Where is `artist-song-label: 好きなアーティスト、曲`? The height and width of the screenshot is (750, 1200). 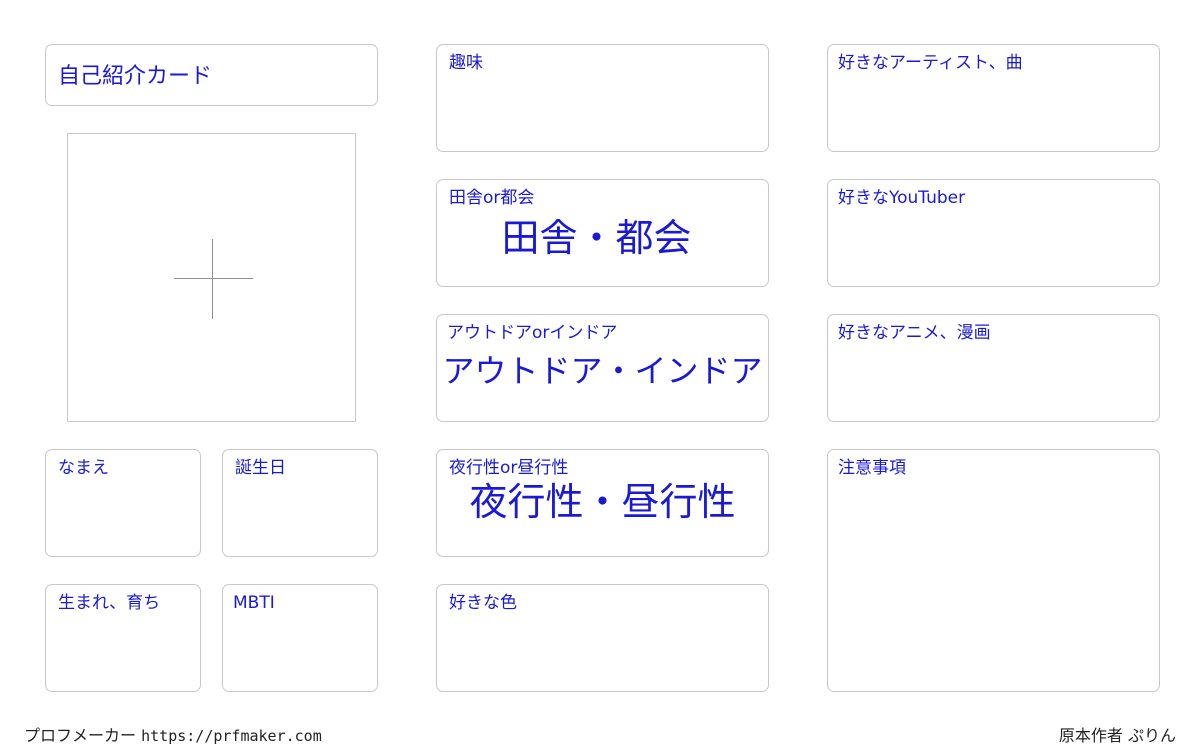
artist-song-label: 好きなアーティスト、曲 is located at coordinates (930, 63).